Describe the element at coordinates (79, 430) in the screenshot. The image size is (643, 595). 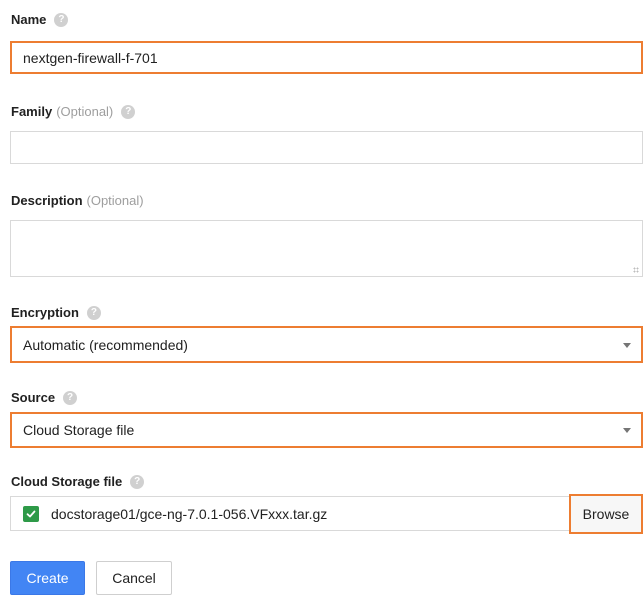
I see `source-select-value: Cloud Storage file` at that location.